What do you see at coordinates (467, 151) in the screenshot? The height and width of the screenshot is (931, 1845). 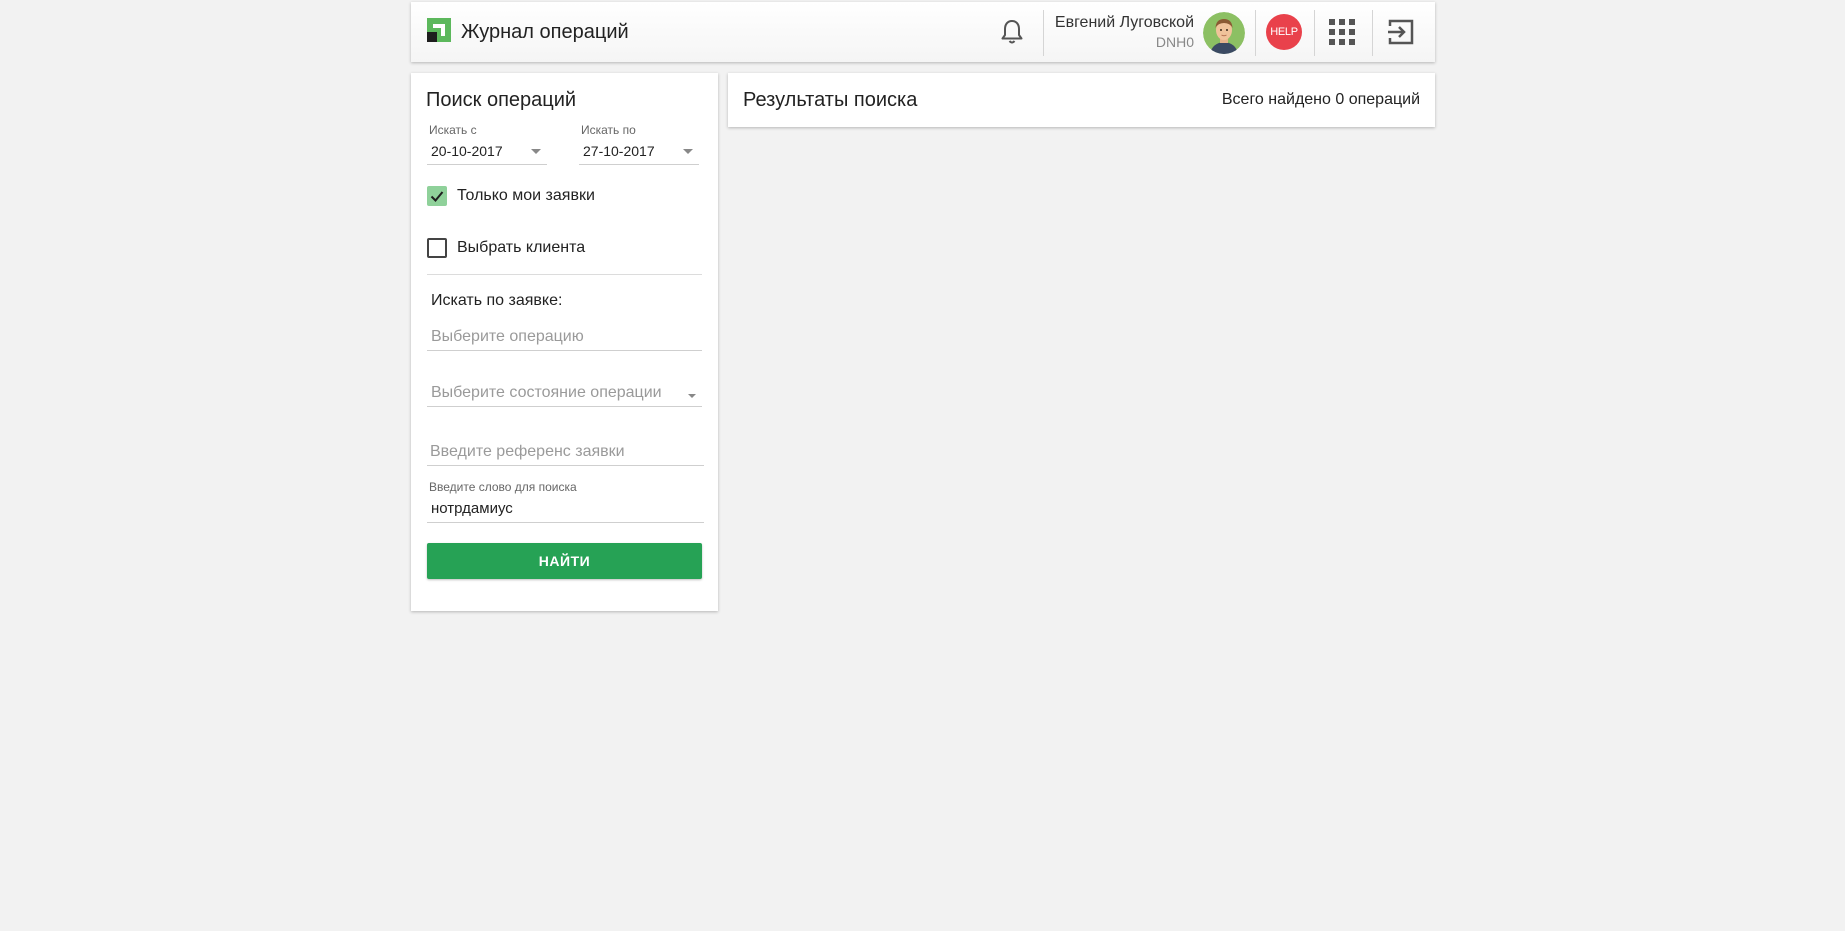 I see `date-from-value: 20-10-2017` at bounding box center [467, 151].